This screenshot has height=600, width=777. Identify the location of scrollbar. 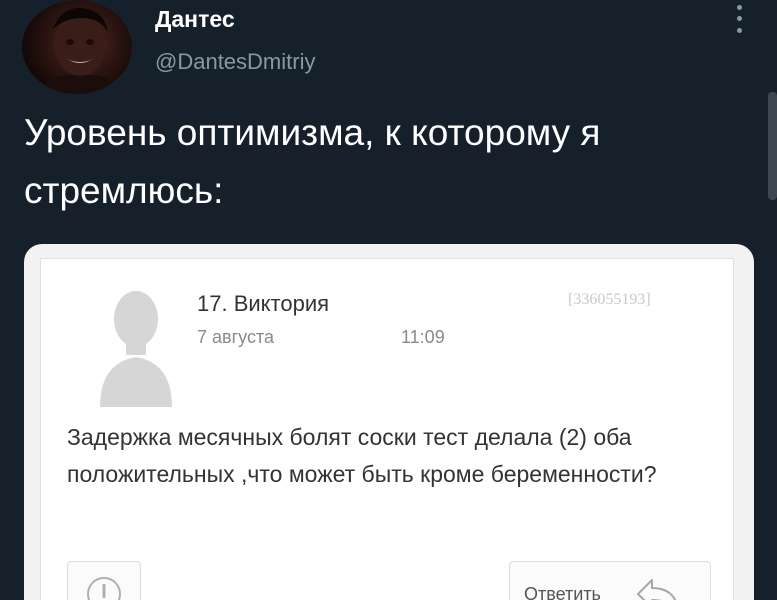
(772, 146).